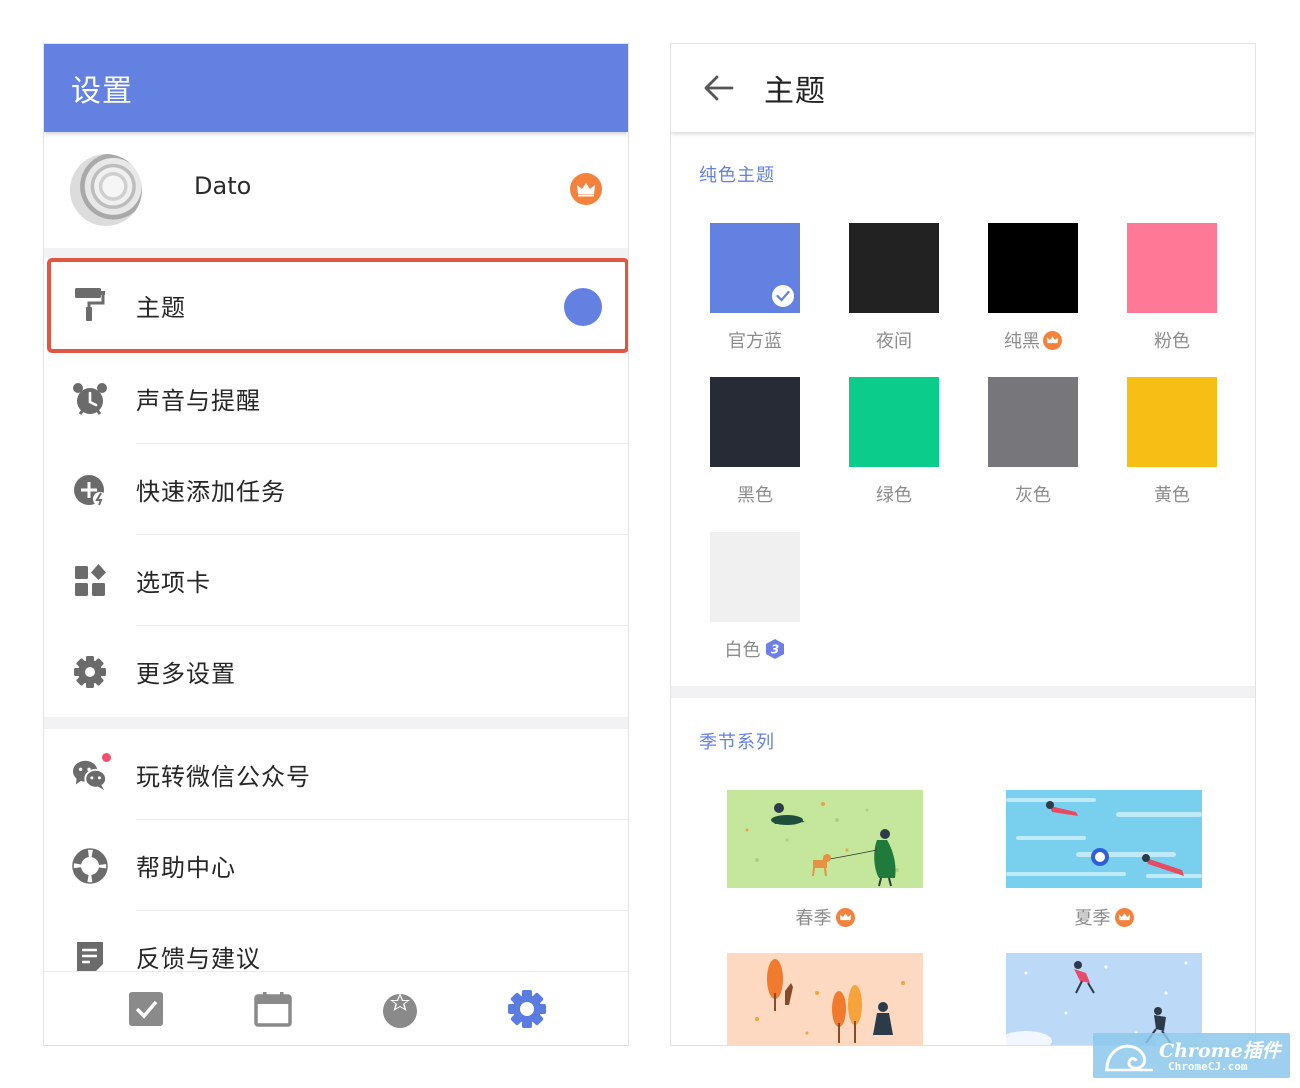 This screenshot has width=1300, height=1088. I want to click on season-label-summer: 夏季, so click(1104, 917).